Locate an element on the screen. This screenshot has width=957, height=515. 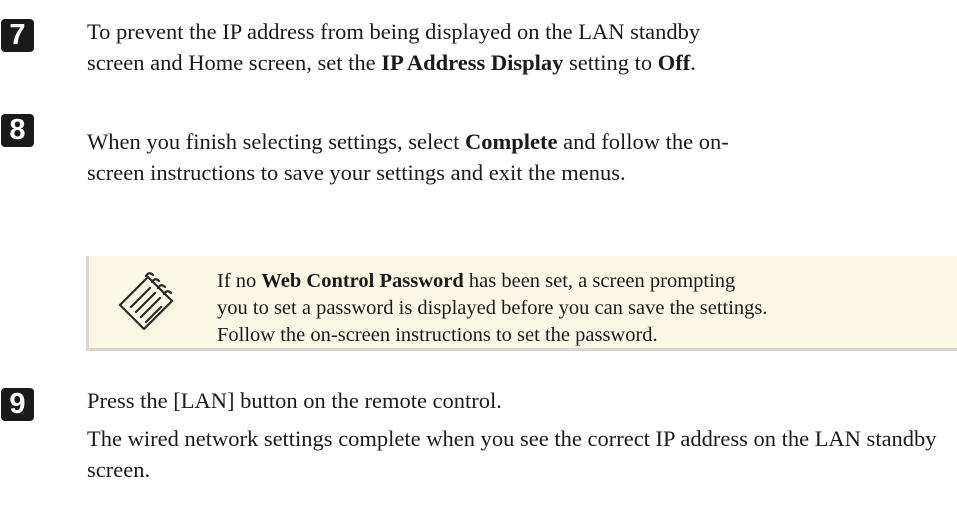
menu-item-name: Complete is located at coordinates (511, 141).